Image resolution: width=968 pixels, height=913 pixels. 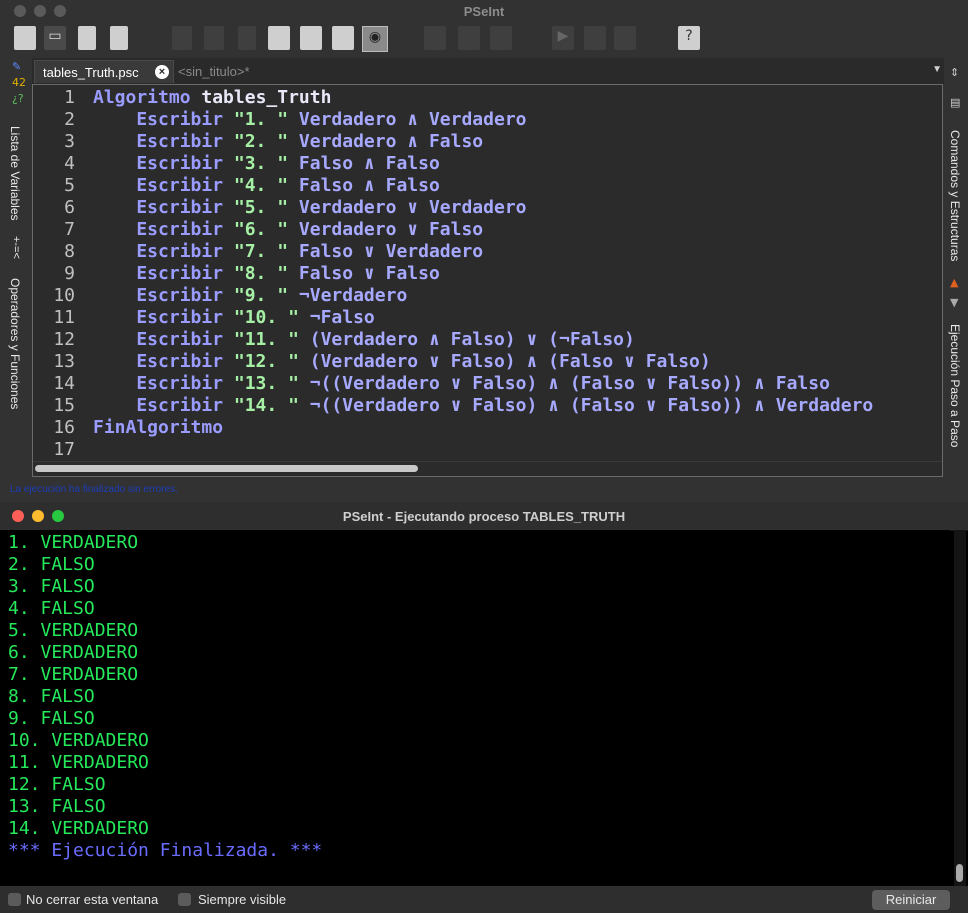 I want to click on line-number: 5, so click(x=69, y=185).